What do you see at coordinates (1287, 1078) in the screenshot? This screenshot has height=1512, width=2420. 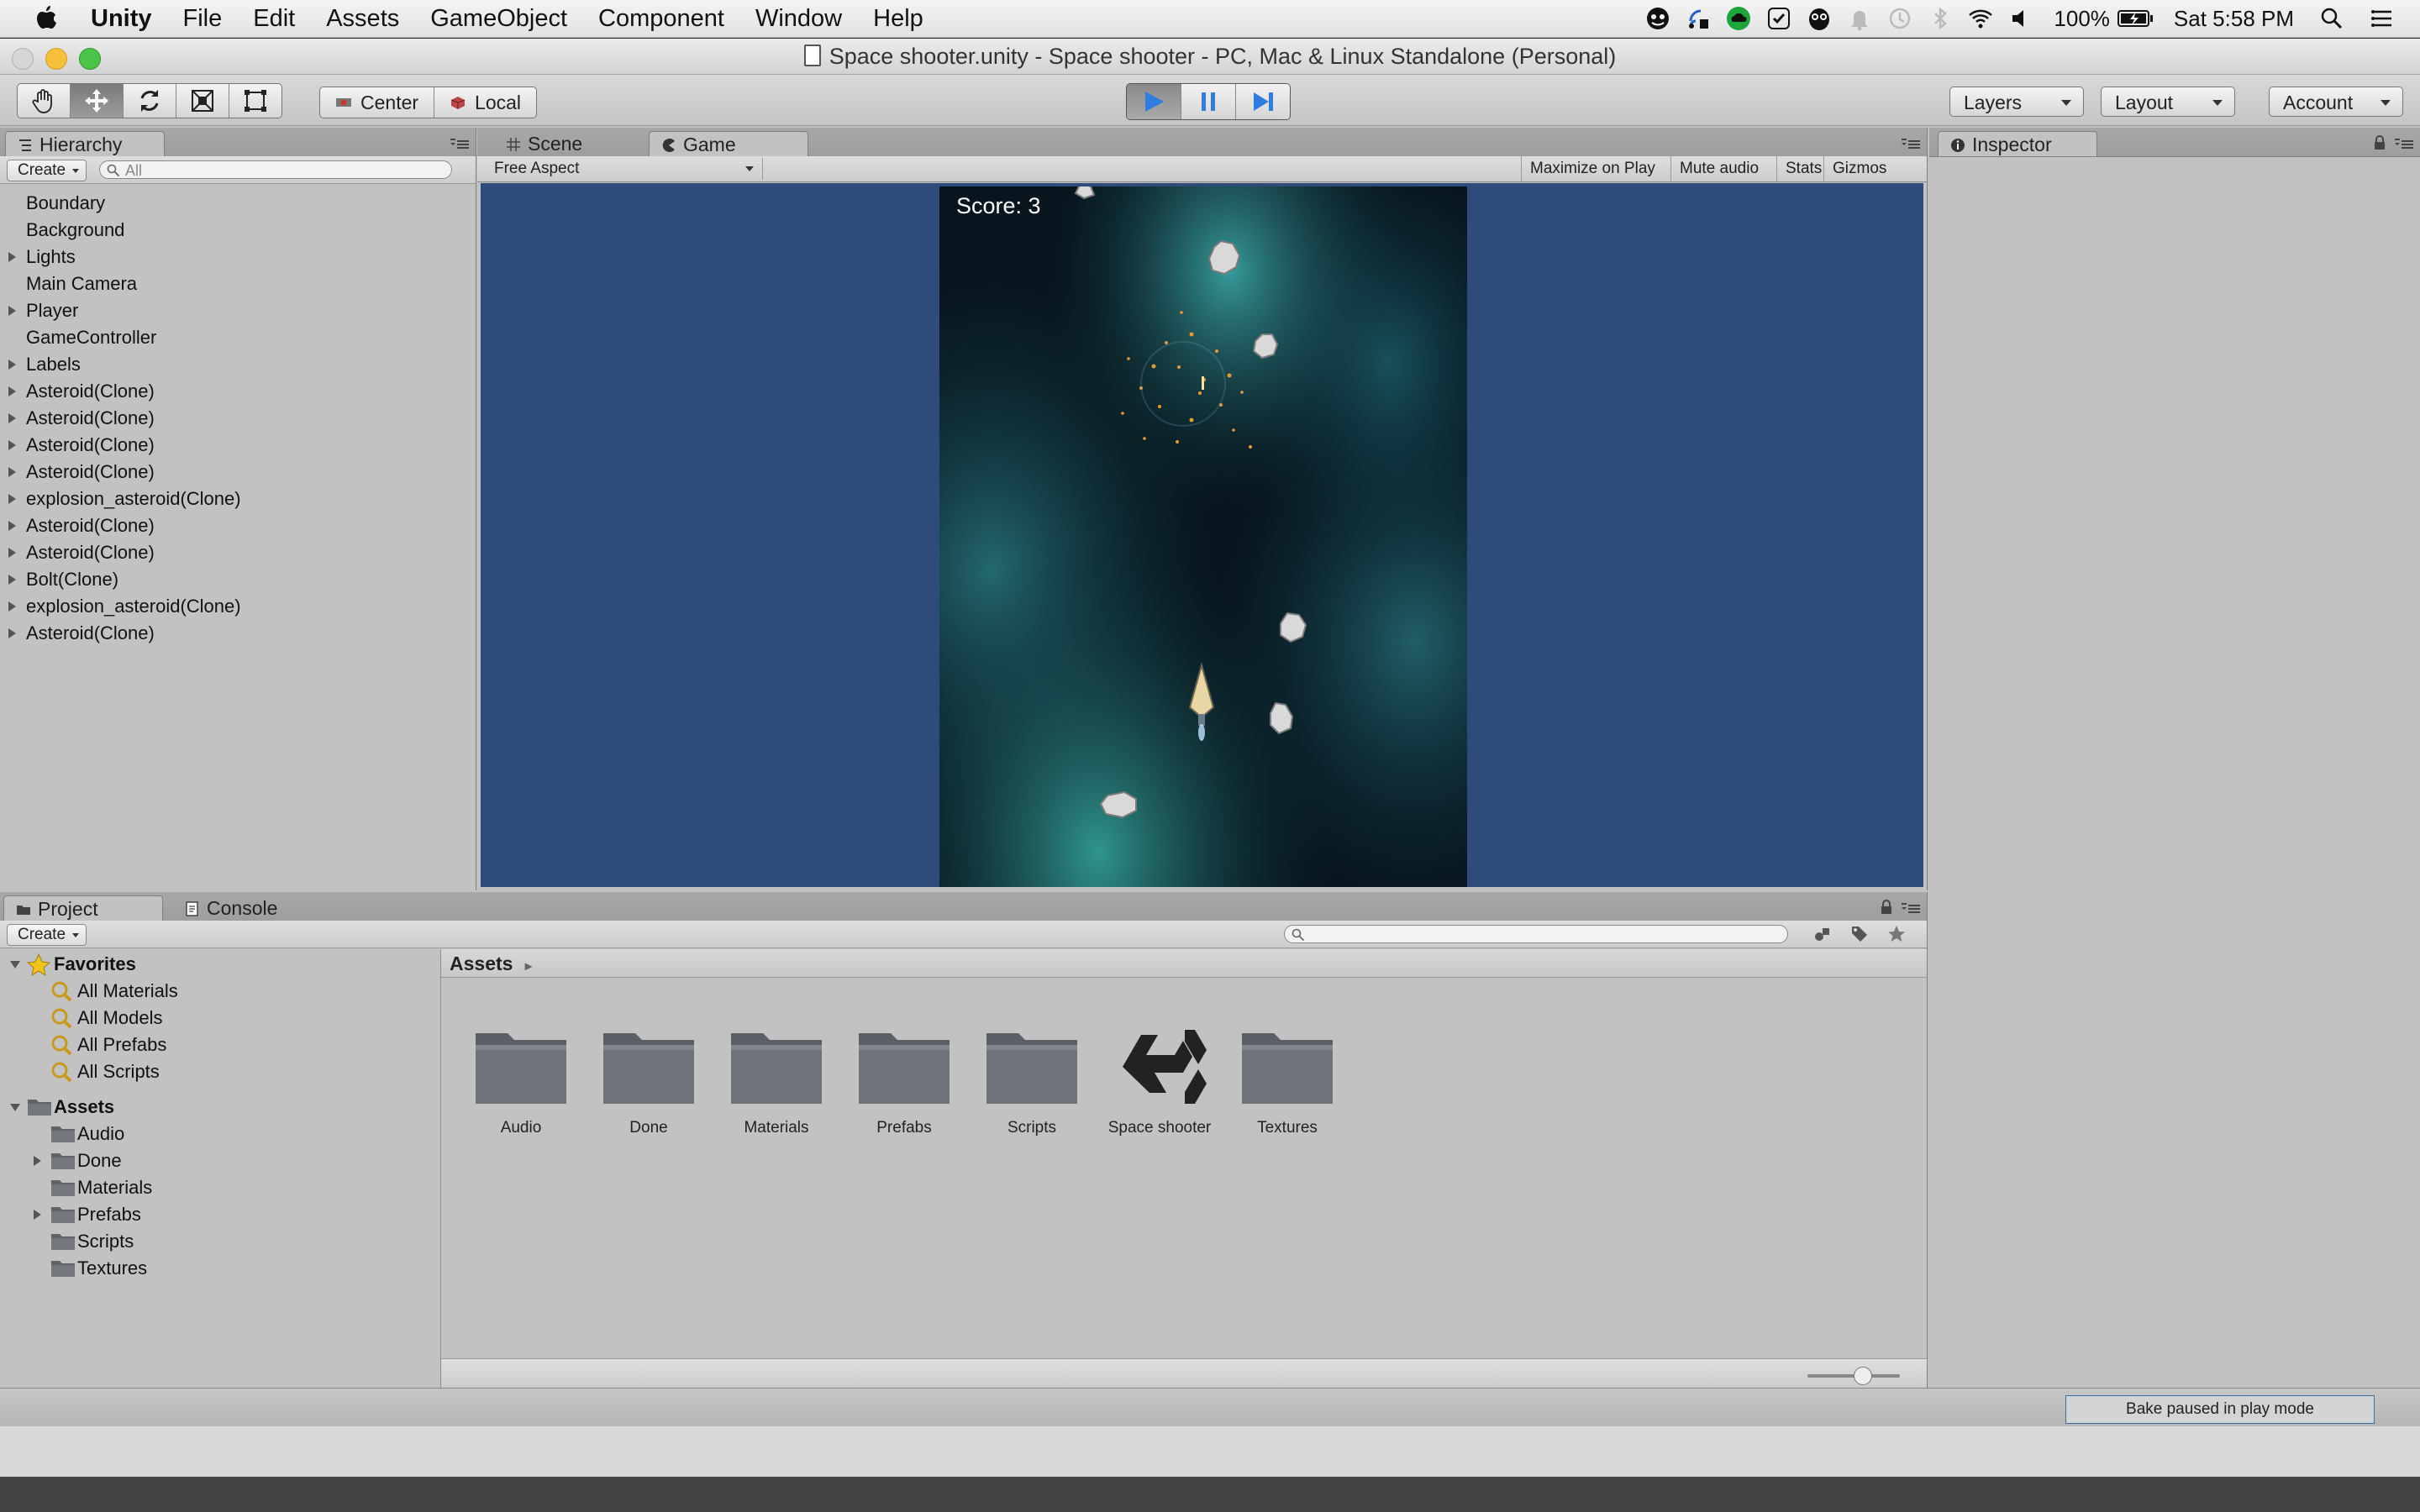 I see `asset-folder: Textures` at bounding box center [1287, 1078].